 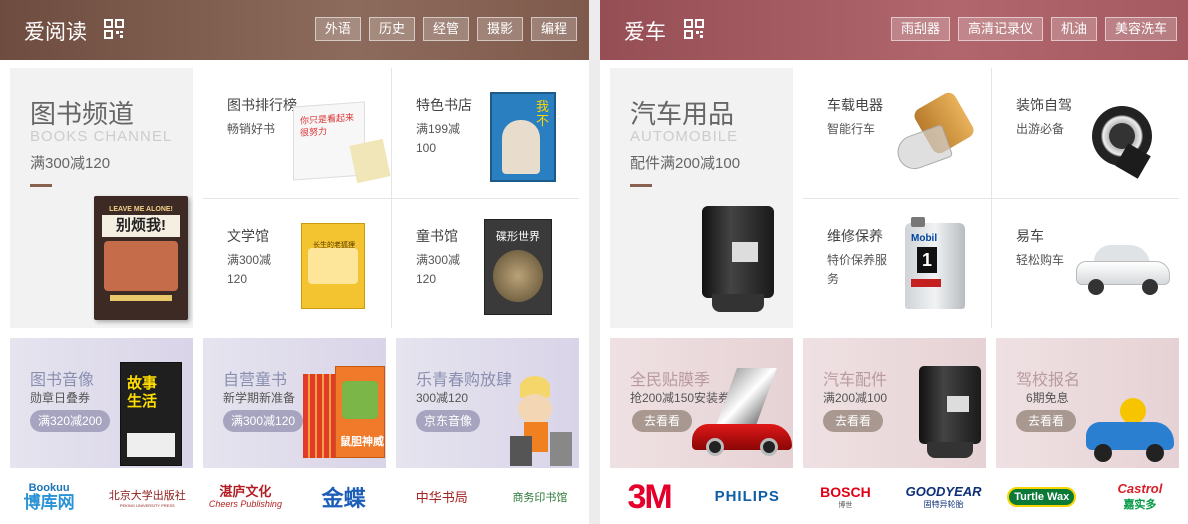 What do you see at coordinates (1048, 380) in the screenshot?
I see `promo-title: 驾校报名` at bounding box center [1048, 380].